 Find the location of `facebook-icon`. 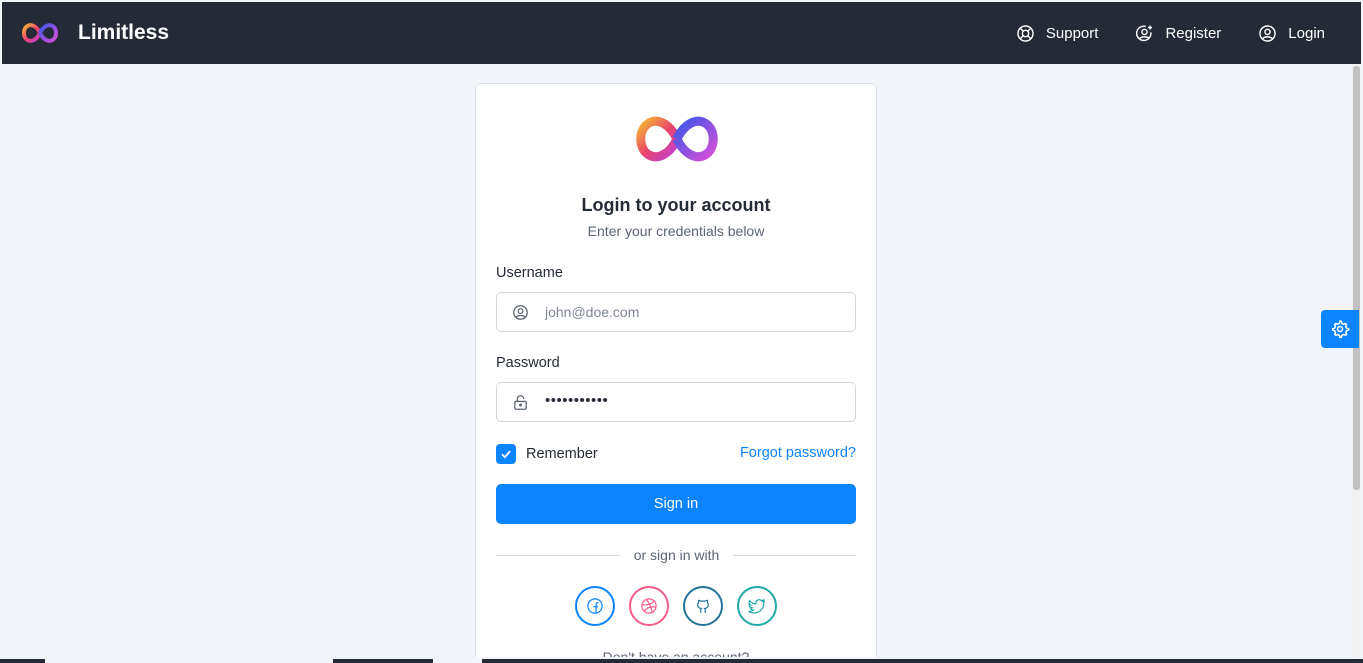

facebook-icon is located at coordinates (595, 606).